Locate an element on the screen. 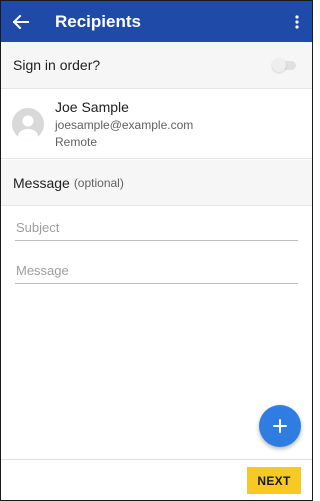 The width and height of the screenshot is (320, 501). sign-in-order-toggle is located at coordinates (285, 65).